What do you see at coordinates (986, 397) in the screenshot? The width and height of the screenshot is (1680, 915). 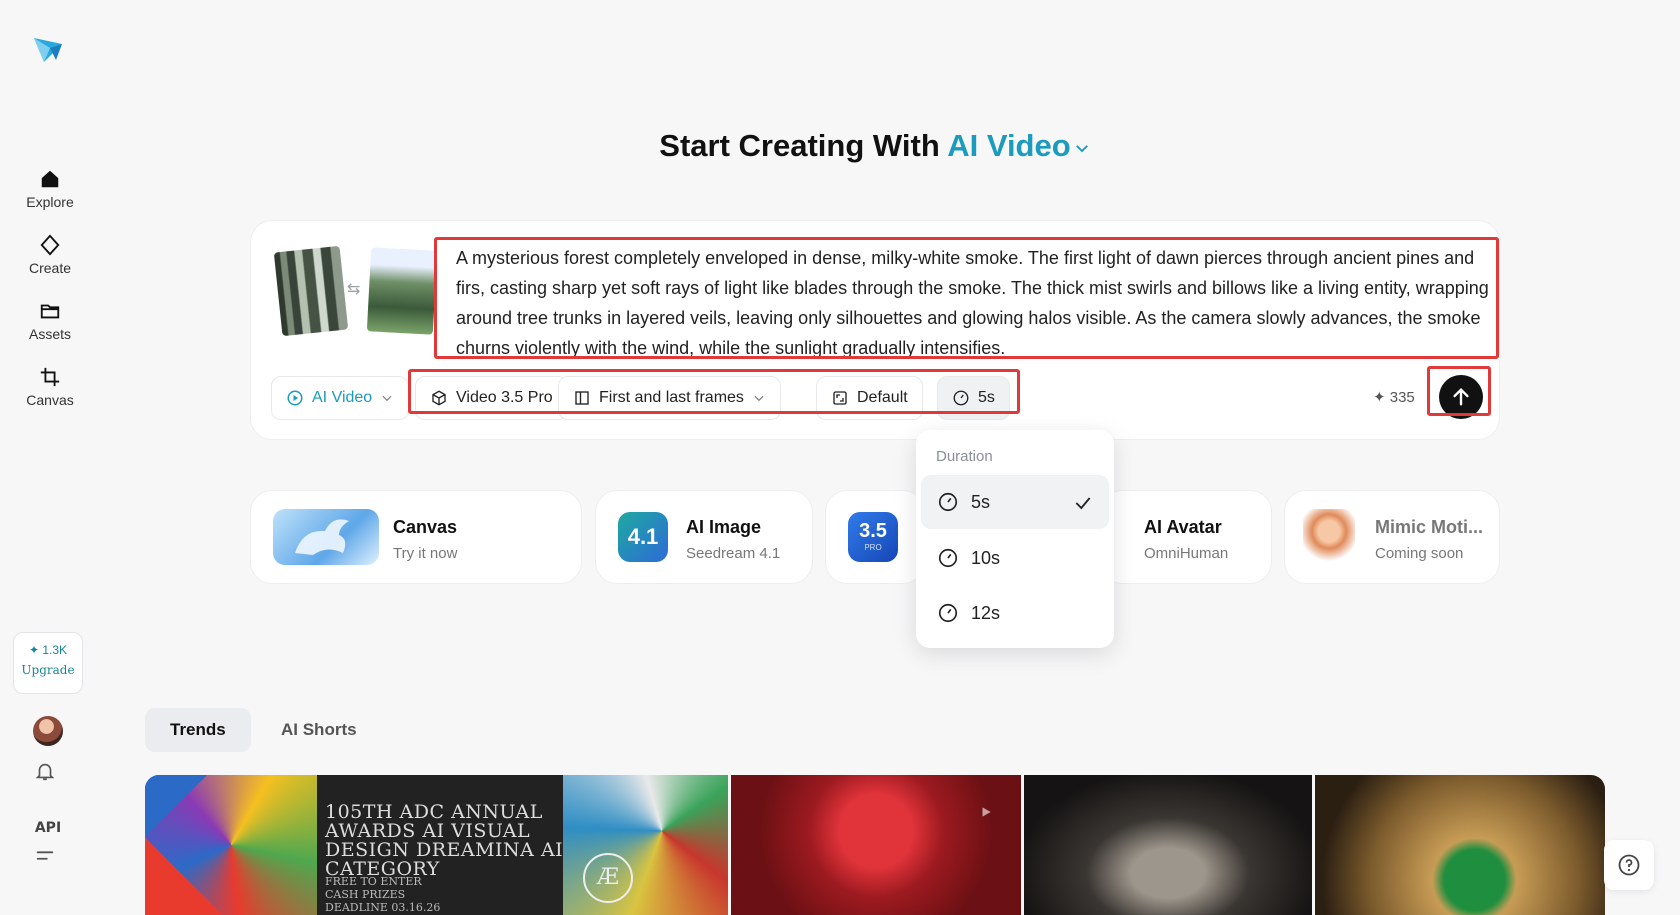 I see `duration-label: 5s` at bounding box center [986, 397].